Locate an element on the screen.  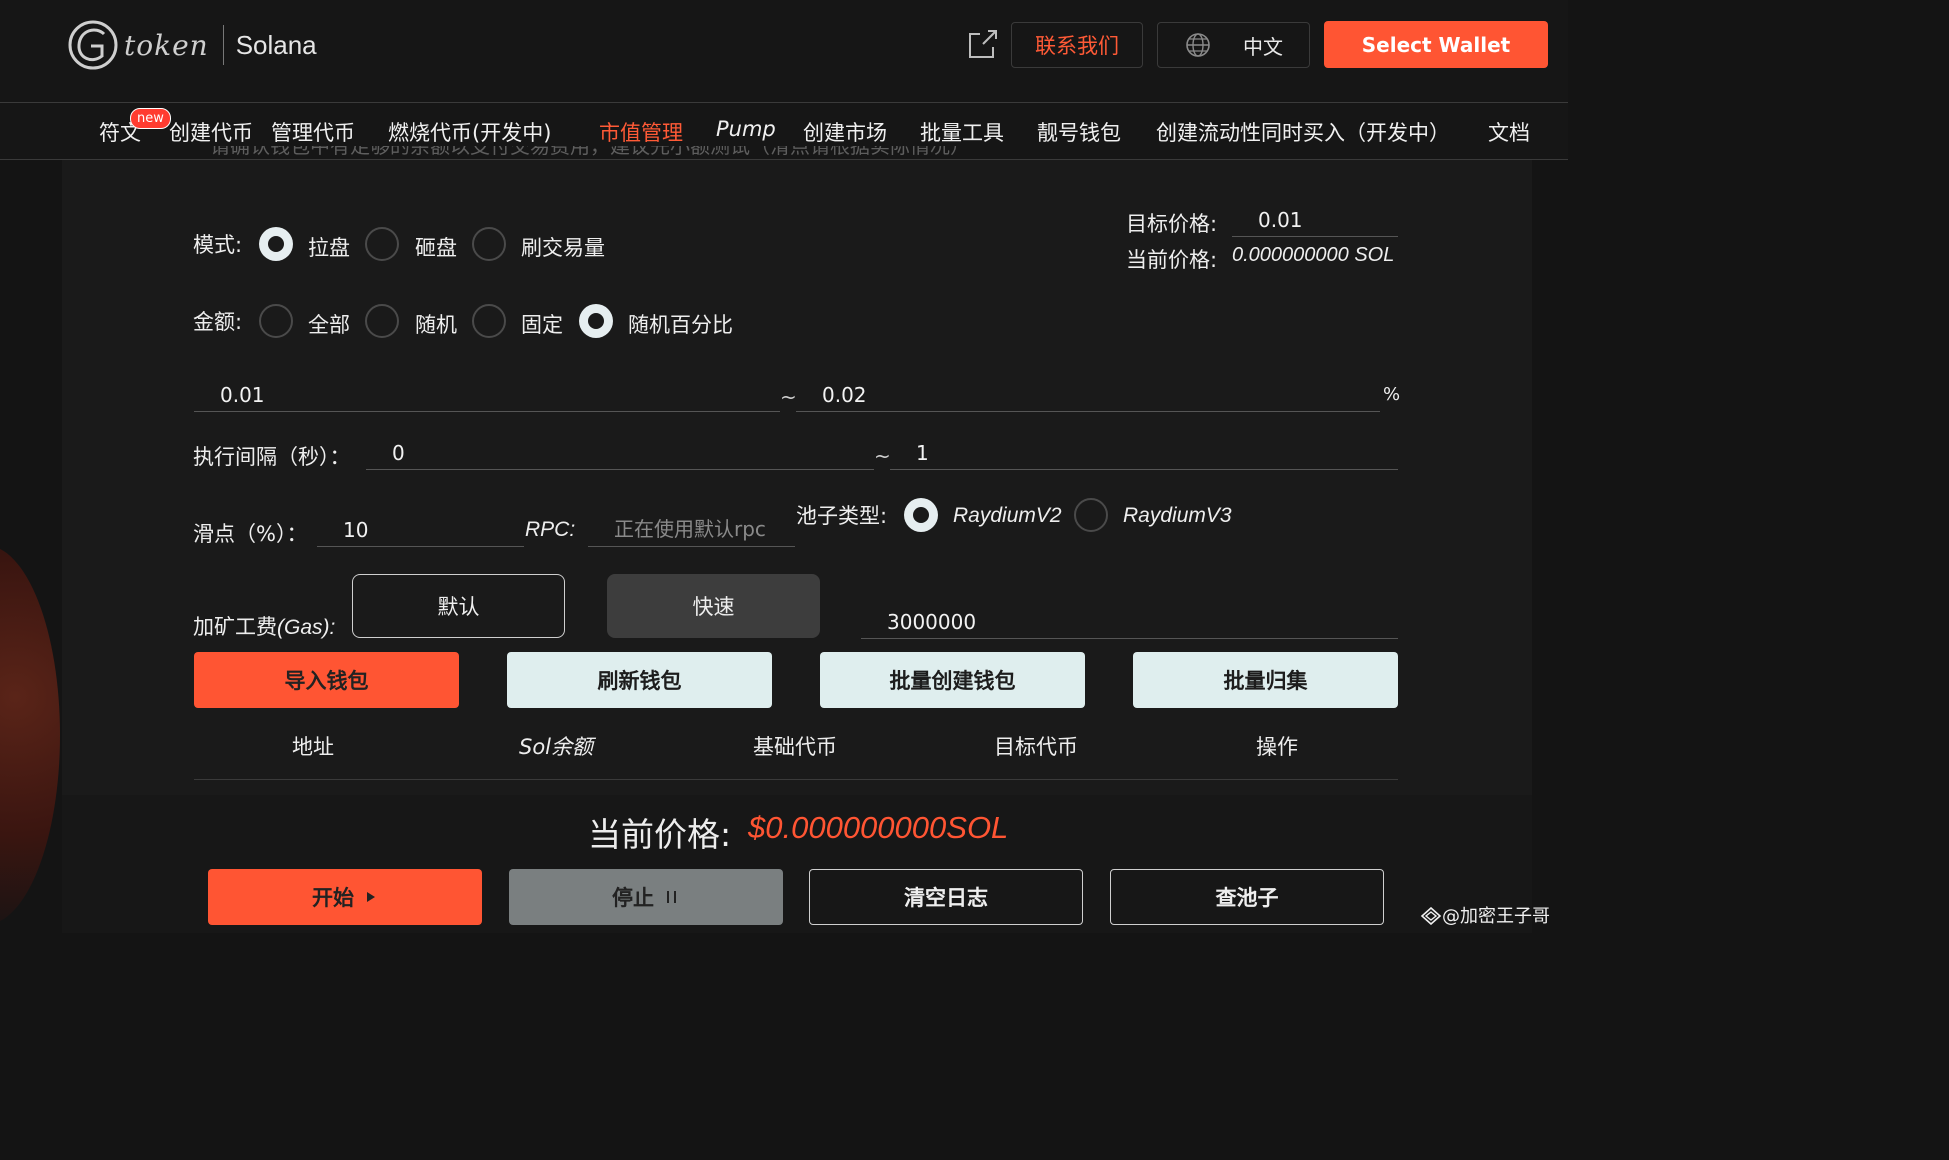
current-price-value: 0.000000000 SOL is located at coordinates (1313, 255).